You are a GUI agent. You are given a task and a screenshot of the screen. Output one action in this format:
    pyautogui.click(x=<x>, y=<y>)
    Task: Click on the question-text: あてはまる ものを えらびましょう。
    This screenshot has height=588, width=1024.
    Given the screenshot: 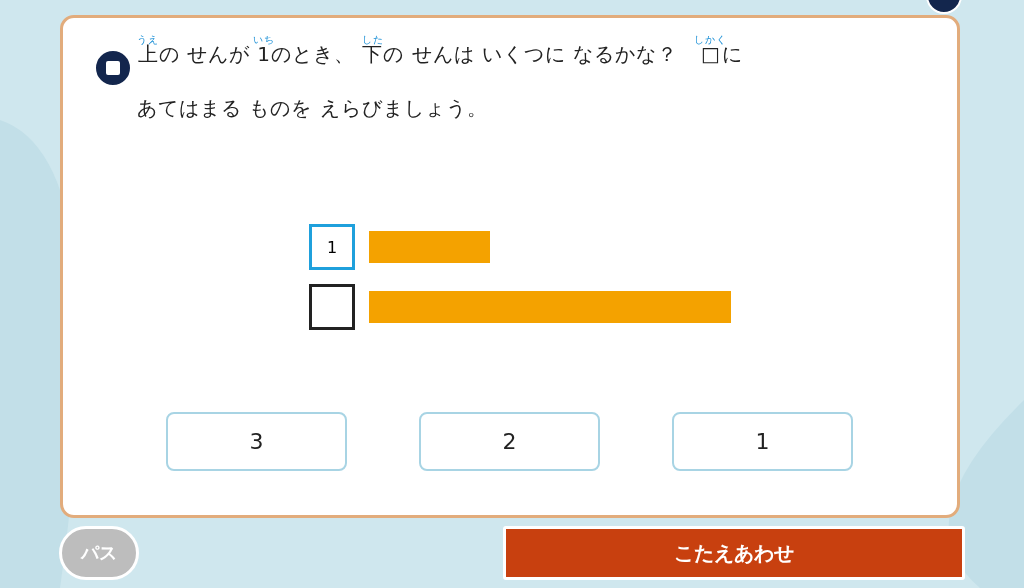 What is the action you would take?
    pyautogui.click(x=313, y=108)
    